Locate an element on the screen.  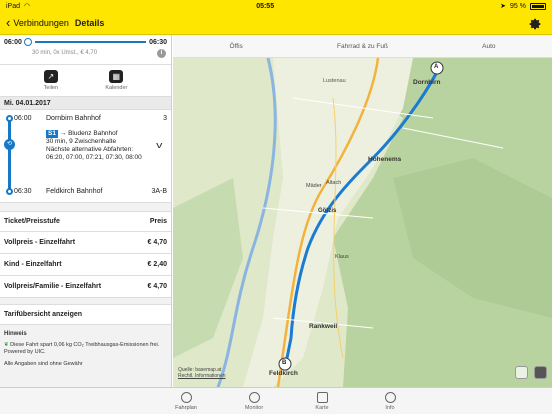
calendar-label: Kalender is located at coordinates (116, 88).